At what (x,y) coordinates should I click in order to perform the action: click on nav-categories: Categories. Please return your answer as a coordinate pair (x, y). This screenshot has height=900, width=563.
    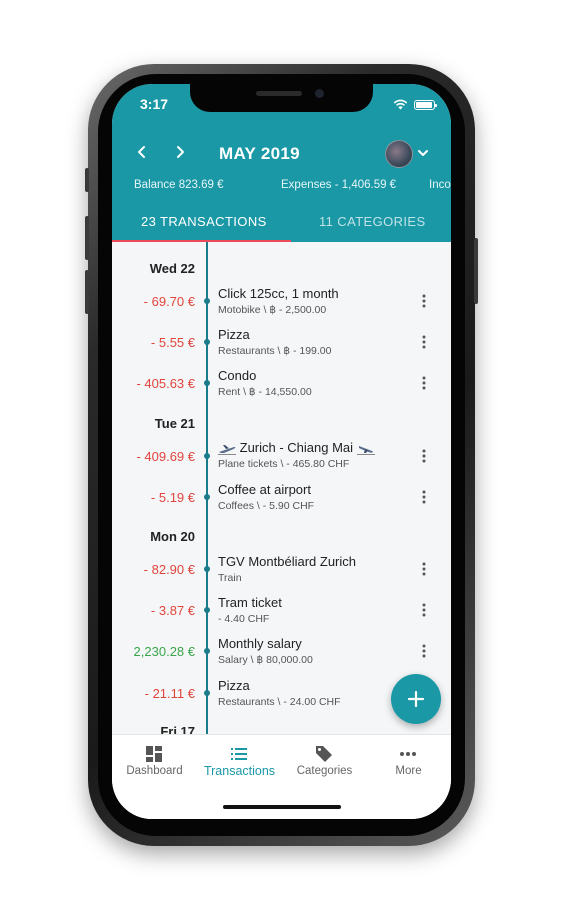
    Looking at the image, I should click on (324, 760).